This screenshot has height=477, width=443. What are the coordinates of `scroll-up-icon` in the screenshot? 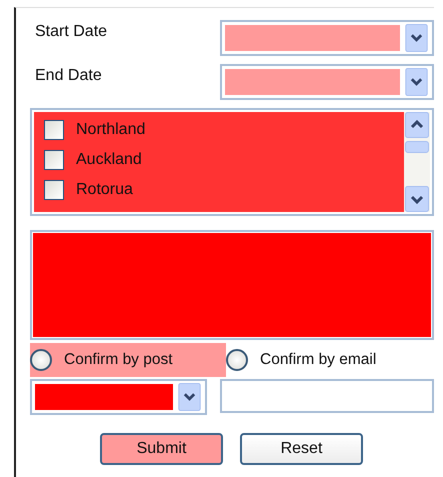 It's located at (417, 125).